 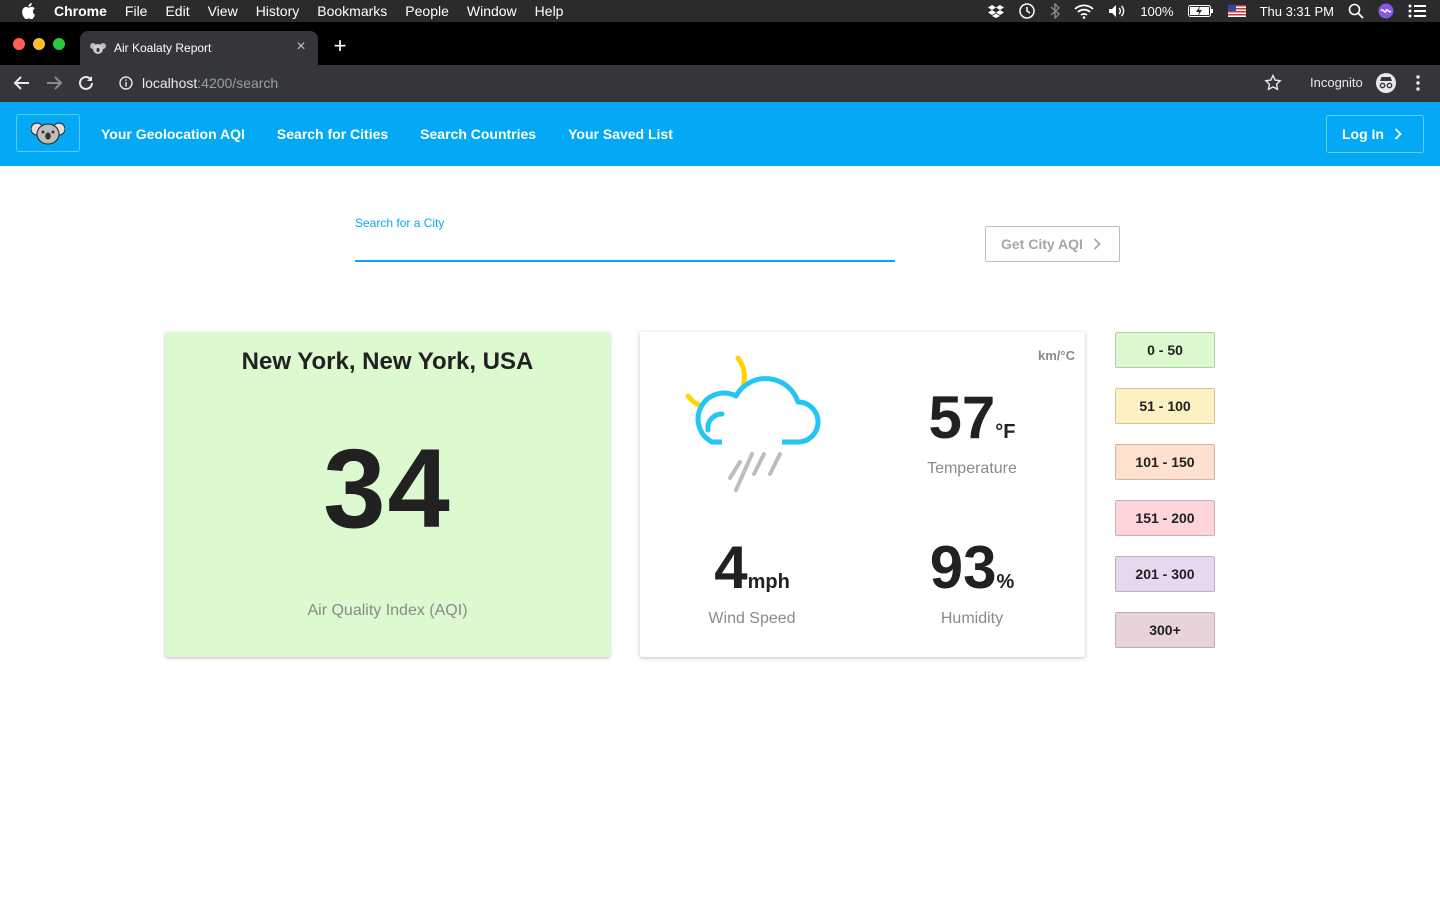 I want to click on humidity-metric: 93% Humidity, so click(x=972, y=583).